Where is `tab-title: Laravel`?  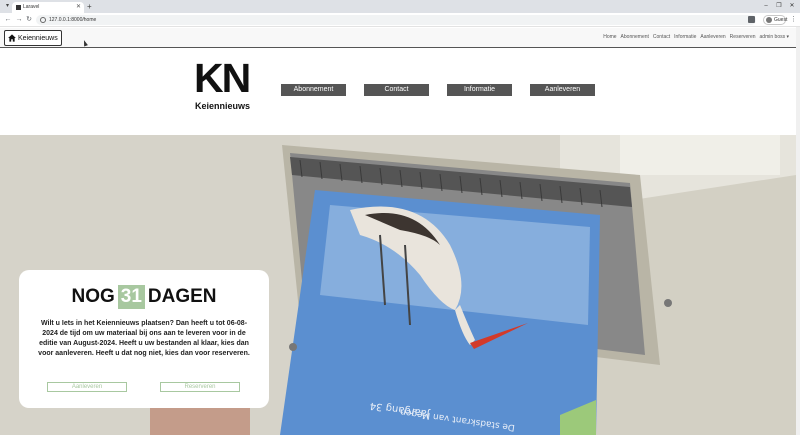
tab-title: Laravel is located at coordinates (31, 7).